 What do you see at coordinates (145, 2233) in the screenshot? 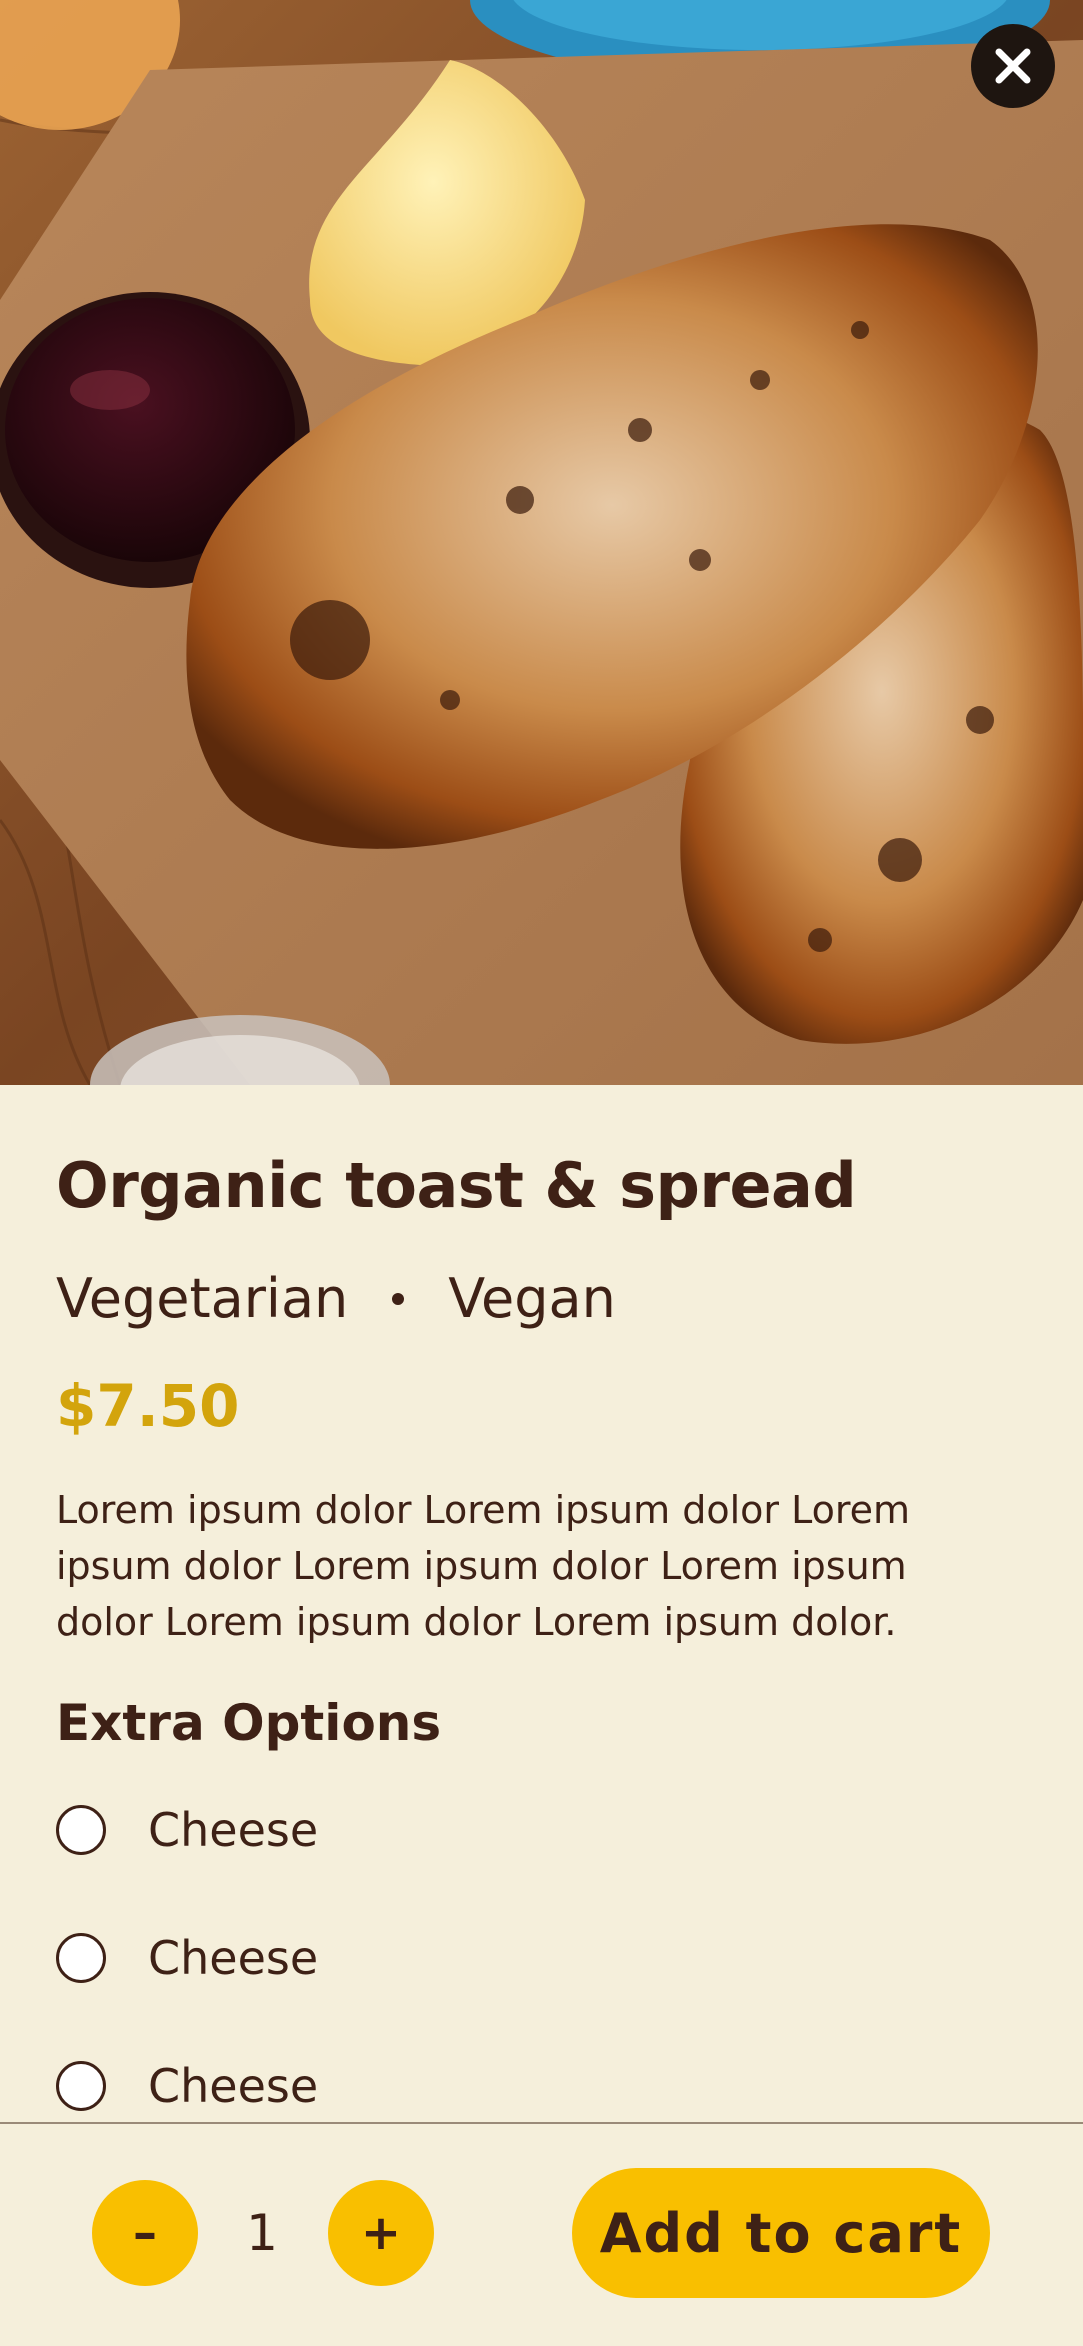
I see `decrement-button: –` at bounding box center [145, 2233].